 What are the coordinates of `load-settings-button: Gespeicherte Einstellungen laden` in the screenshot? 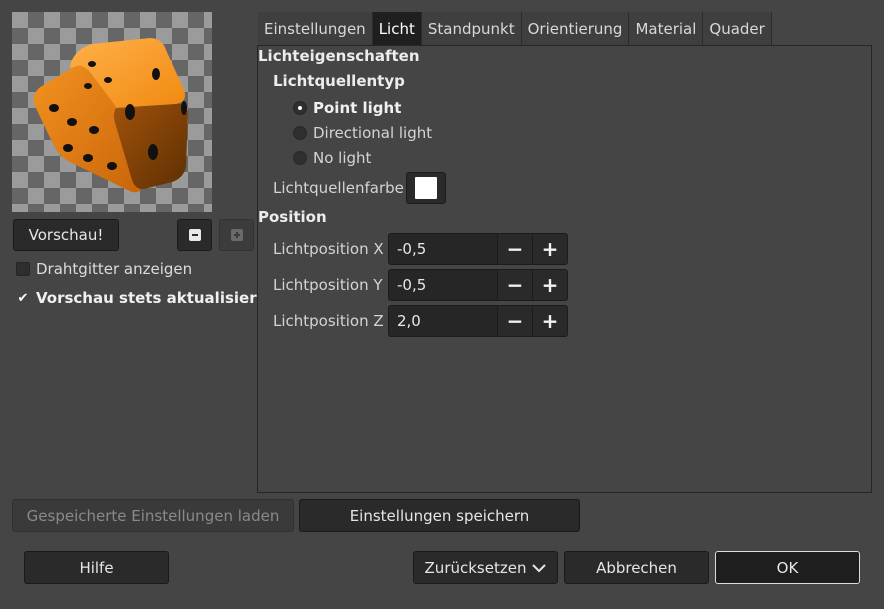 It's located at (153, 515).